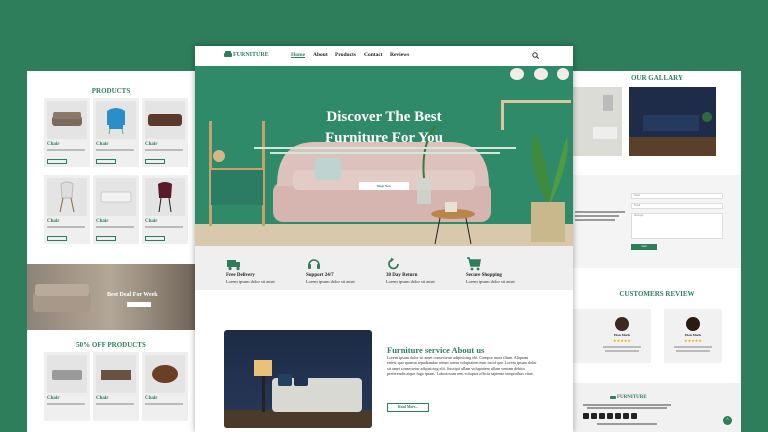  Describe the element at coordinates (116, 120) in the screenshot. I see `armchair-image` at that location.